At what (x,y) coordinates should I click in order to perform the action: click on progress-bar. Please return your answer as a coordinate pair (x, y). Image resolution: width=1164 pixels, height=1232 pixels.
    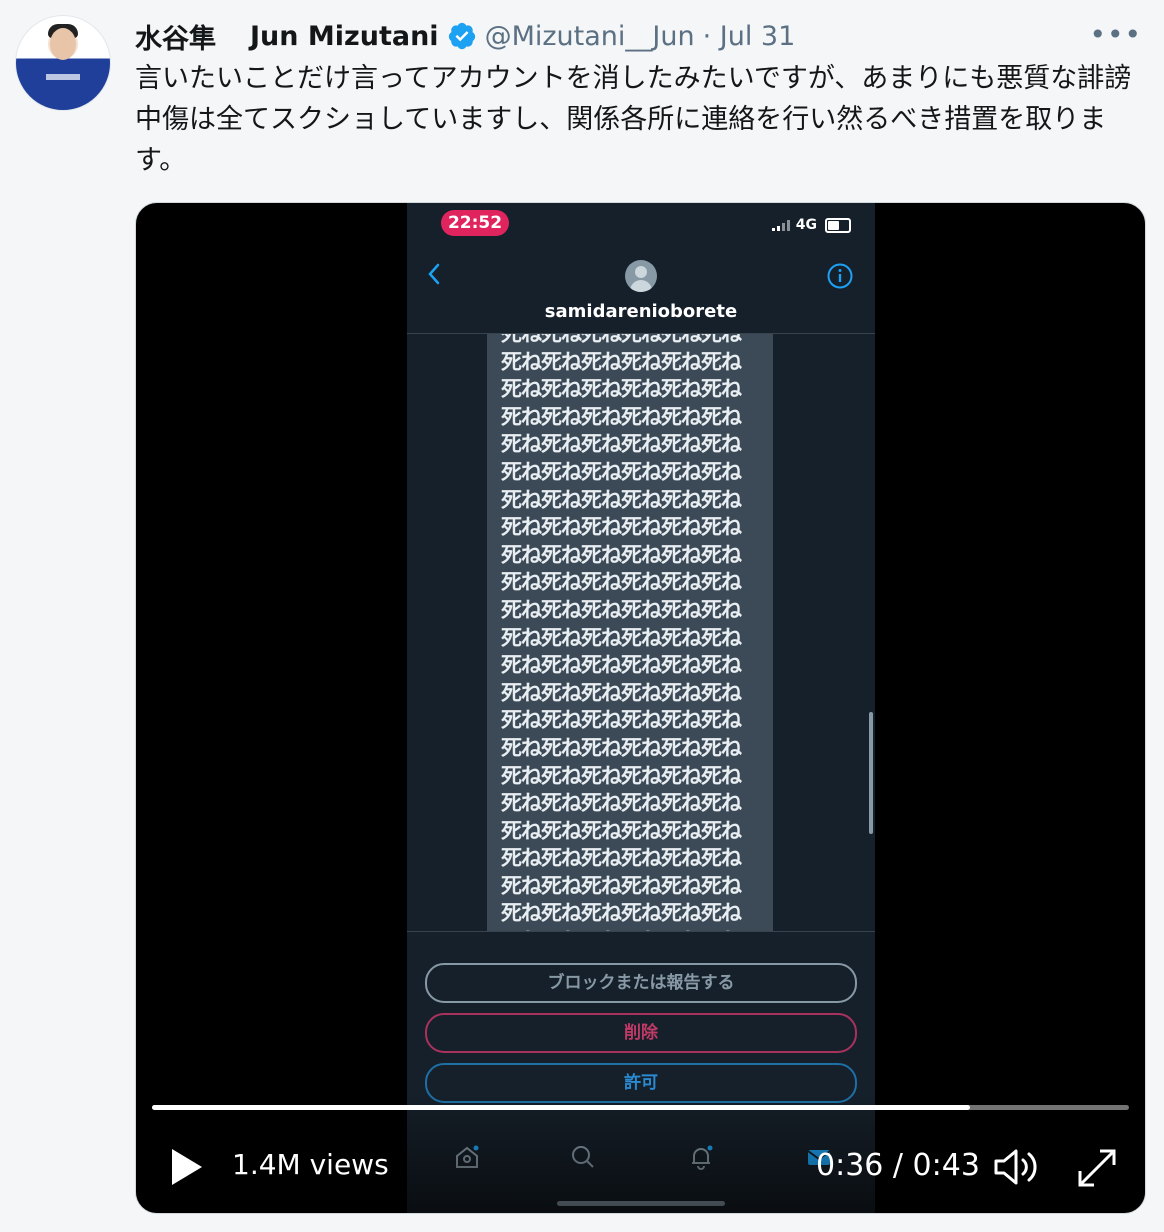
    Looking at the image, I should click on (640, 1107).